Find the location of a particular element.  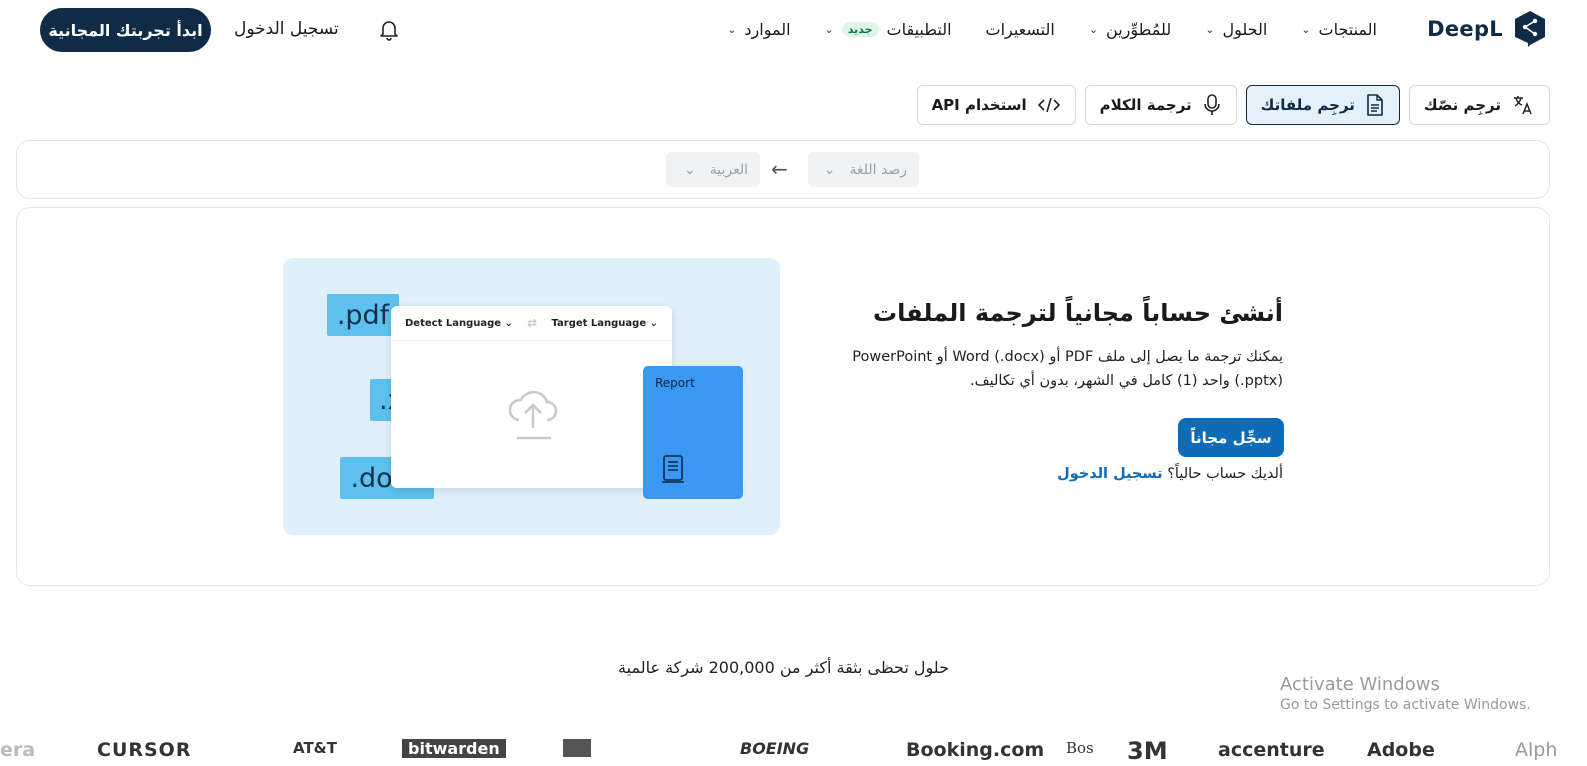

code-icon is located at coordinates (1048, 105).